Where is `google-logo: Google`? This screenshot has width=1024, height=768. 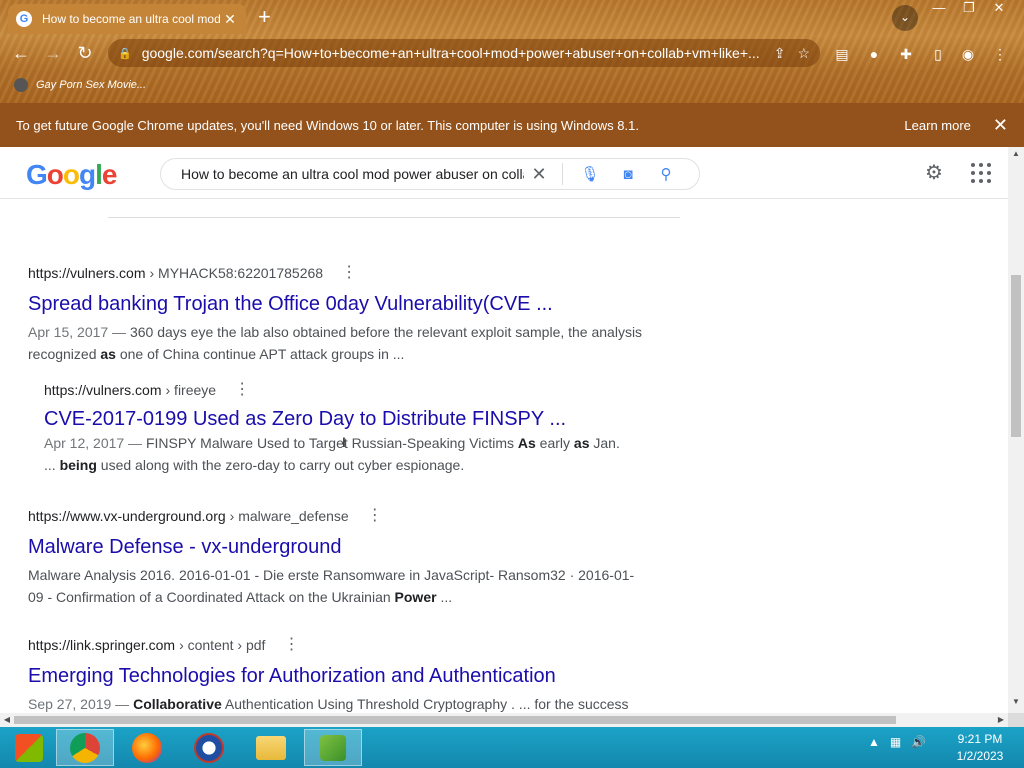 google-logo: Google is located at coordinates (71, 175).